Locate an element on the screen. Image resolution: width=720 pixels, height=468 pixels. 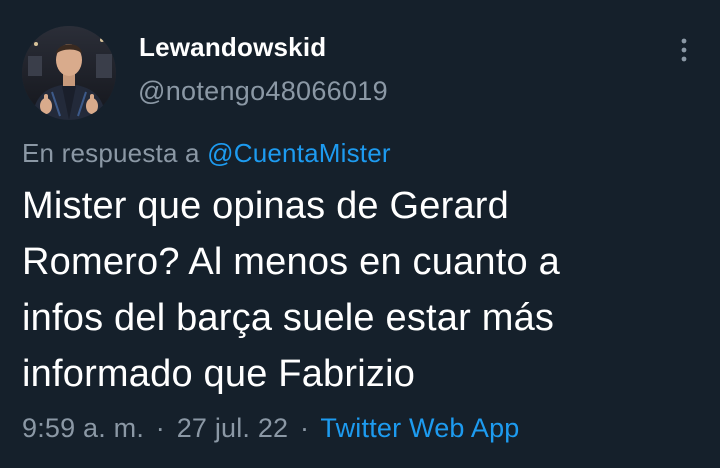
tweet-text-line: infos del barça suele estar más is located at coordinates (288, 318).